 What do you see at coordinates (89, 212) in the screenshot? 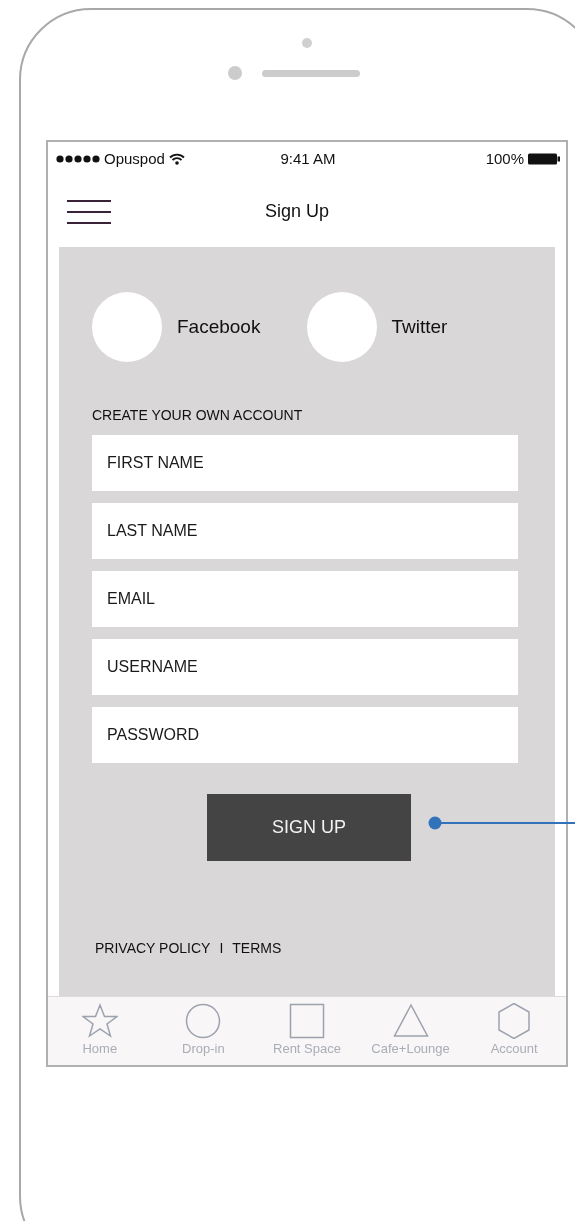
I see `menu-icon` at bounding box center [89, 212].